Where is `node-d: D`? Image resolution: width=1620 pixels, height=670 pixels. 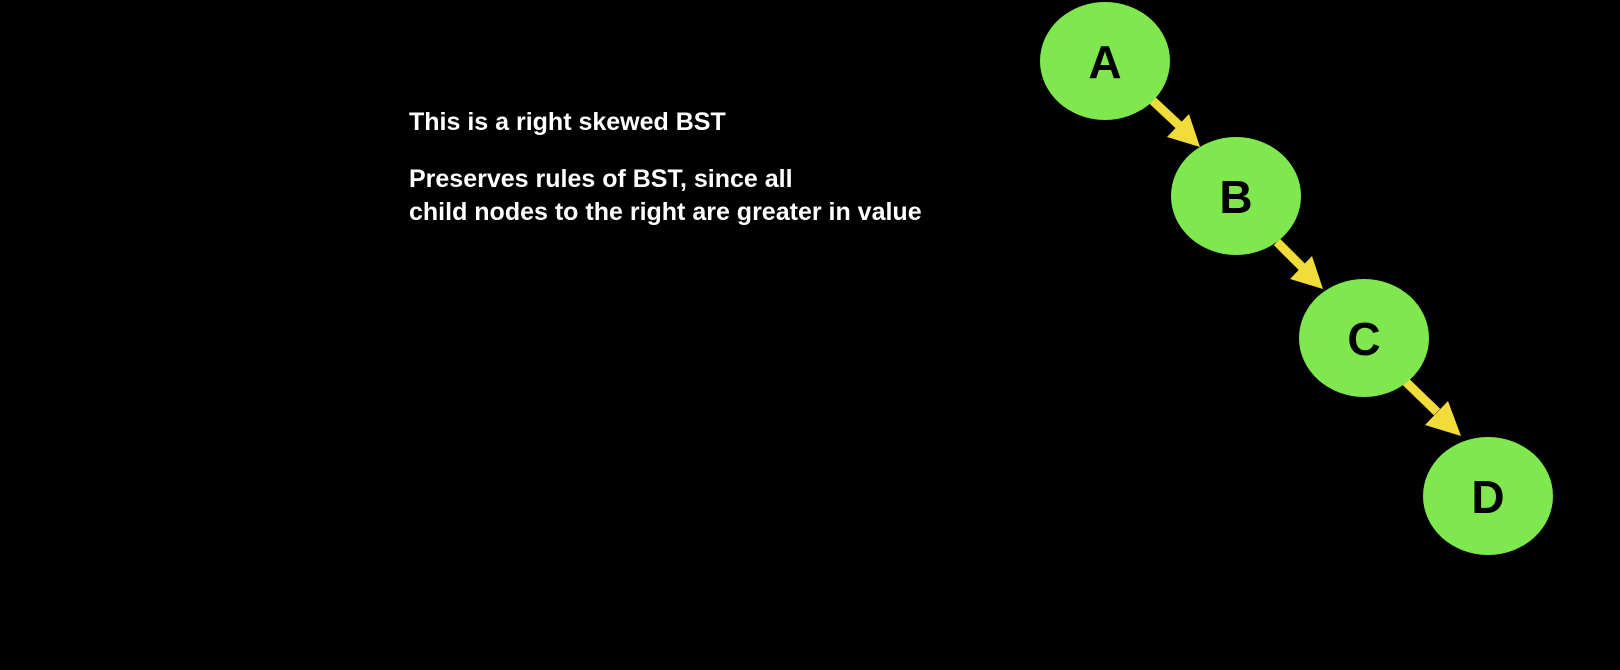 node-d: D is located at coordinates (1488, 496).